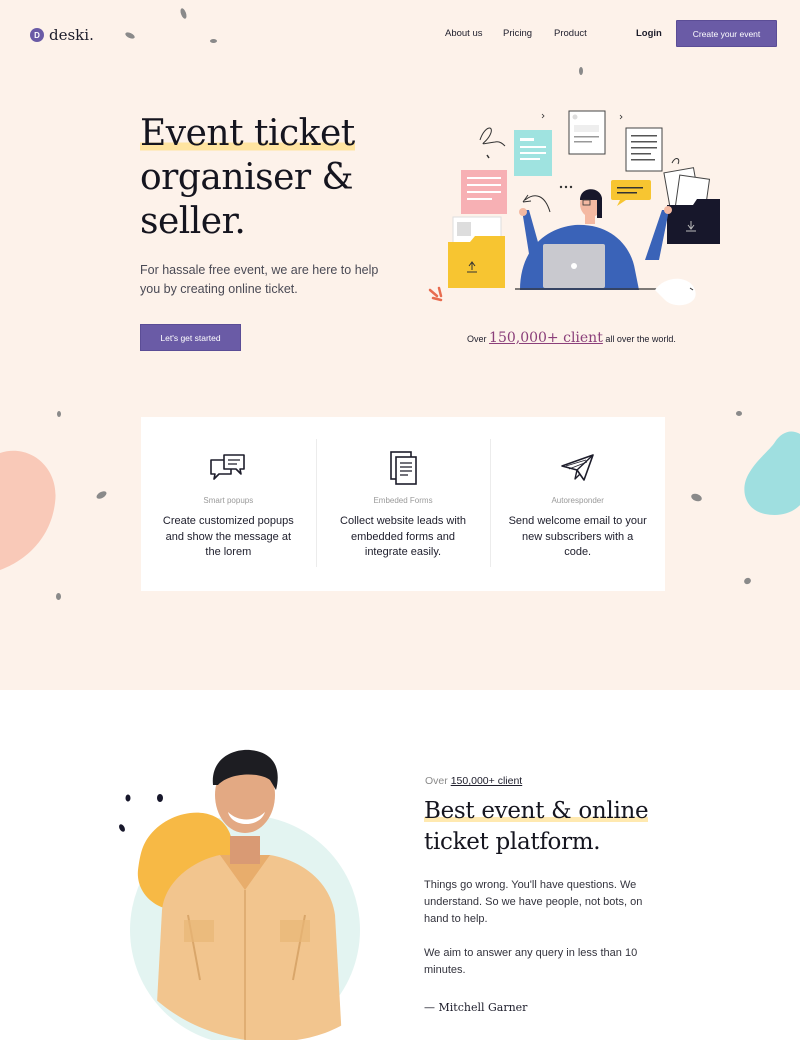  I want to click on testimonial-title-line2: ticket platform., so click(512, 842).